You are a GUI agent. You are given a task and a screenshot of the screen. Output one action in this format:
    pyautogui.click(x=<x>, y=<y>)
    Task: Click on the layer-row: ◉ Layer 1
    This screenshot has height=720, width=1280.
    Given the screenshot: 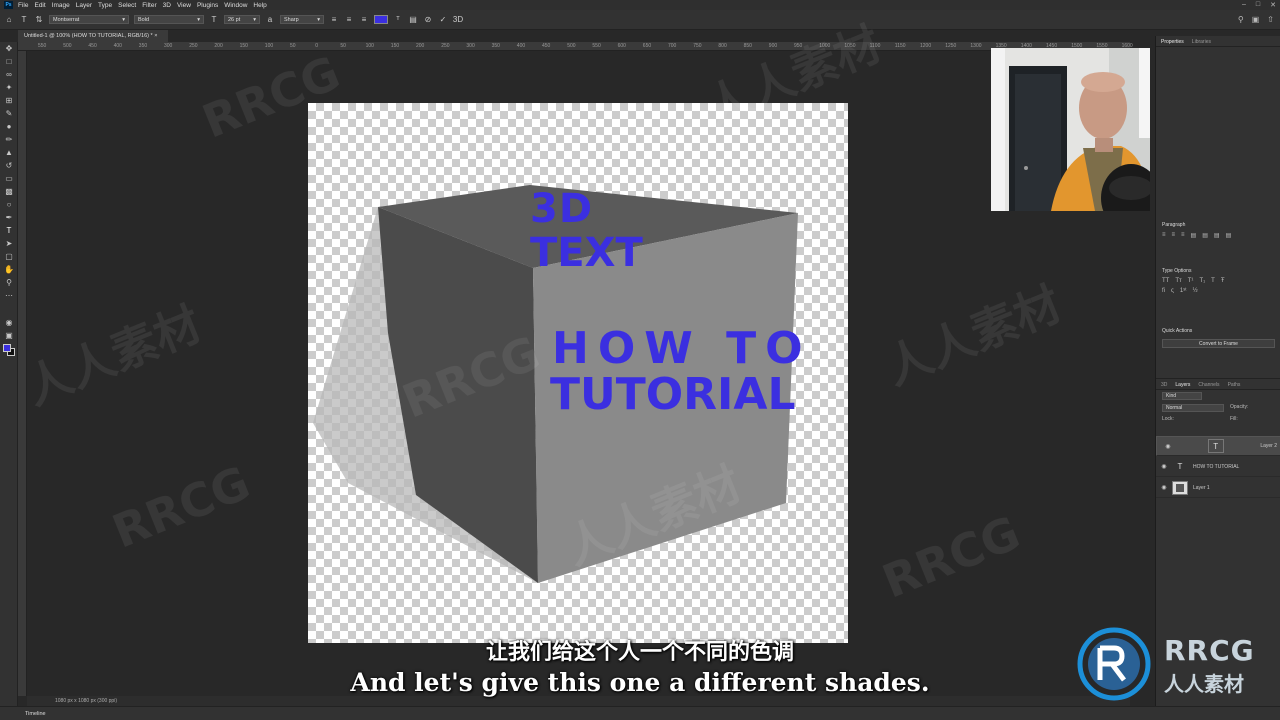 What is the action you would take?
    pyautogui.click(x=1218, y=488)
    